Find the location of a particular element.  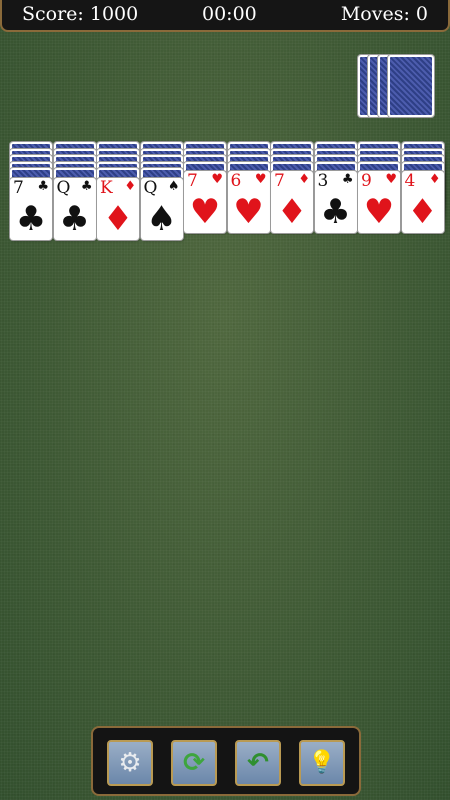

moves-label: Moves: is located at coordinates (375, 14).